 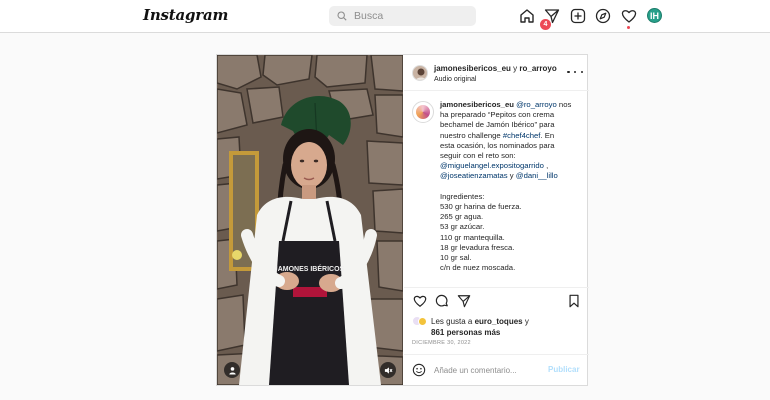 I want to click on coauthor-link: ro_arroyo, so click(x=537, y=68).